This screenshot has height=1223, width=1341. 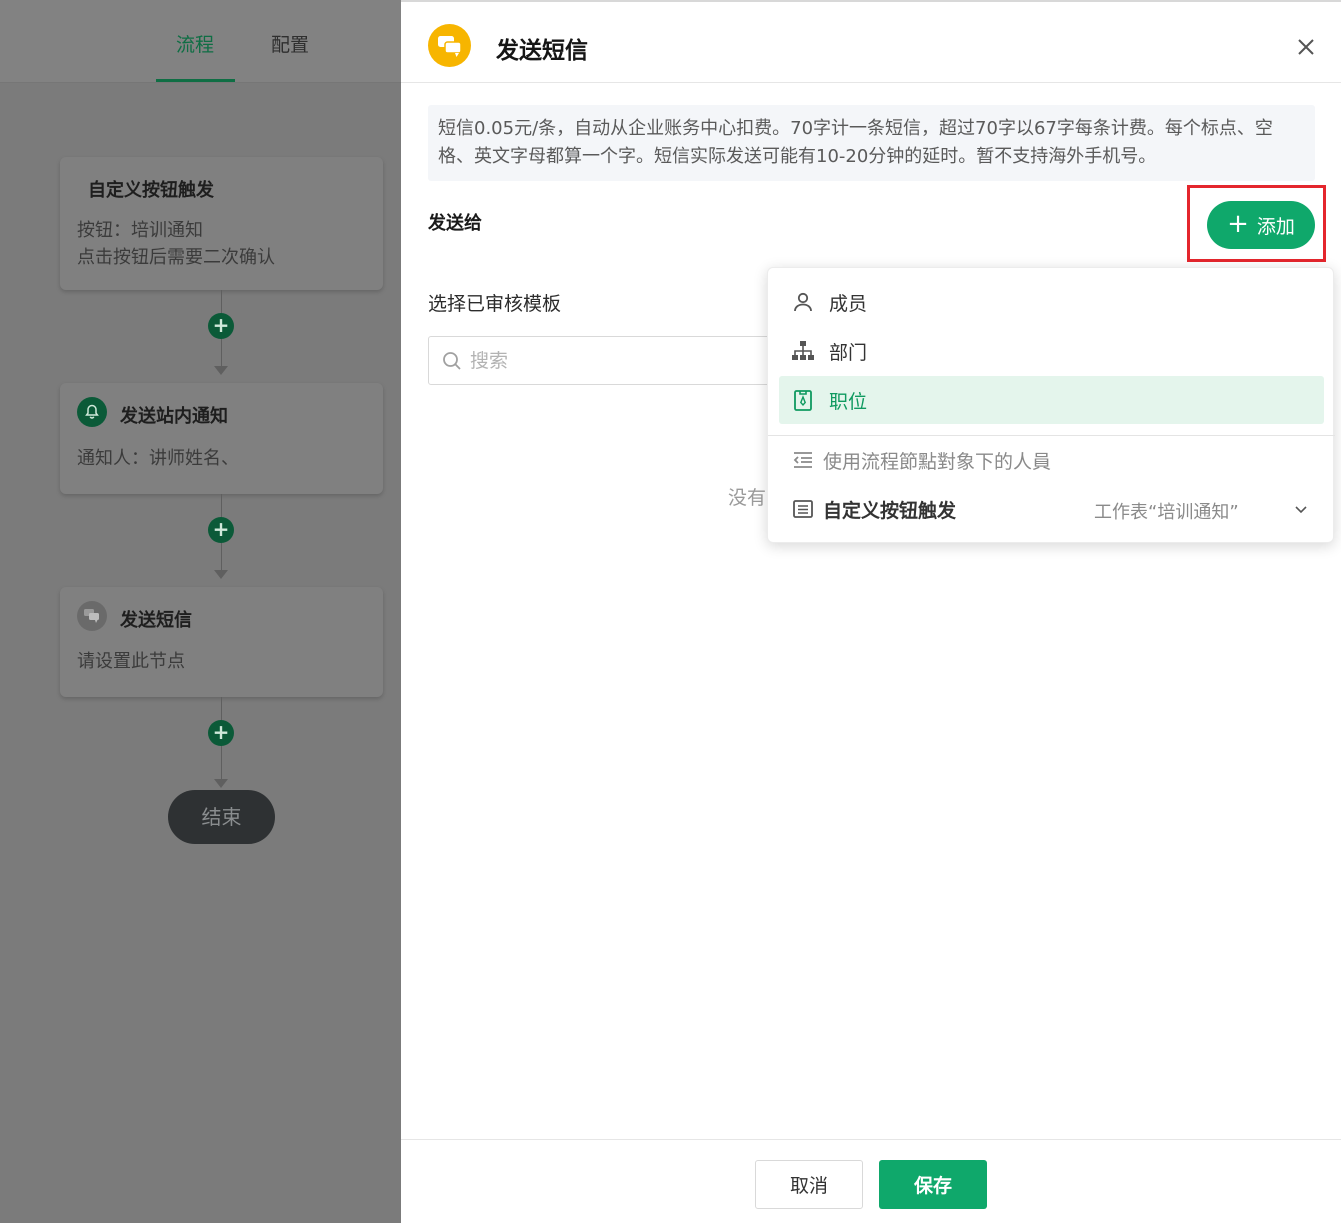 What do you see at coordinates (809, 1184) in the screenshot?
I see `cancel-button: 取消` at bounding box center [809, 1184].